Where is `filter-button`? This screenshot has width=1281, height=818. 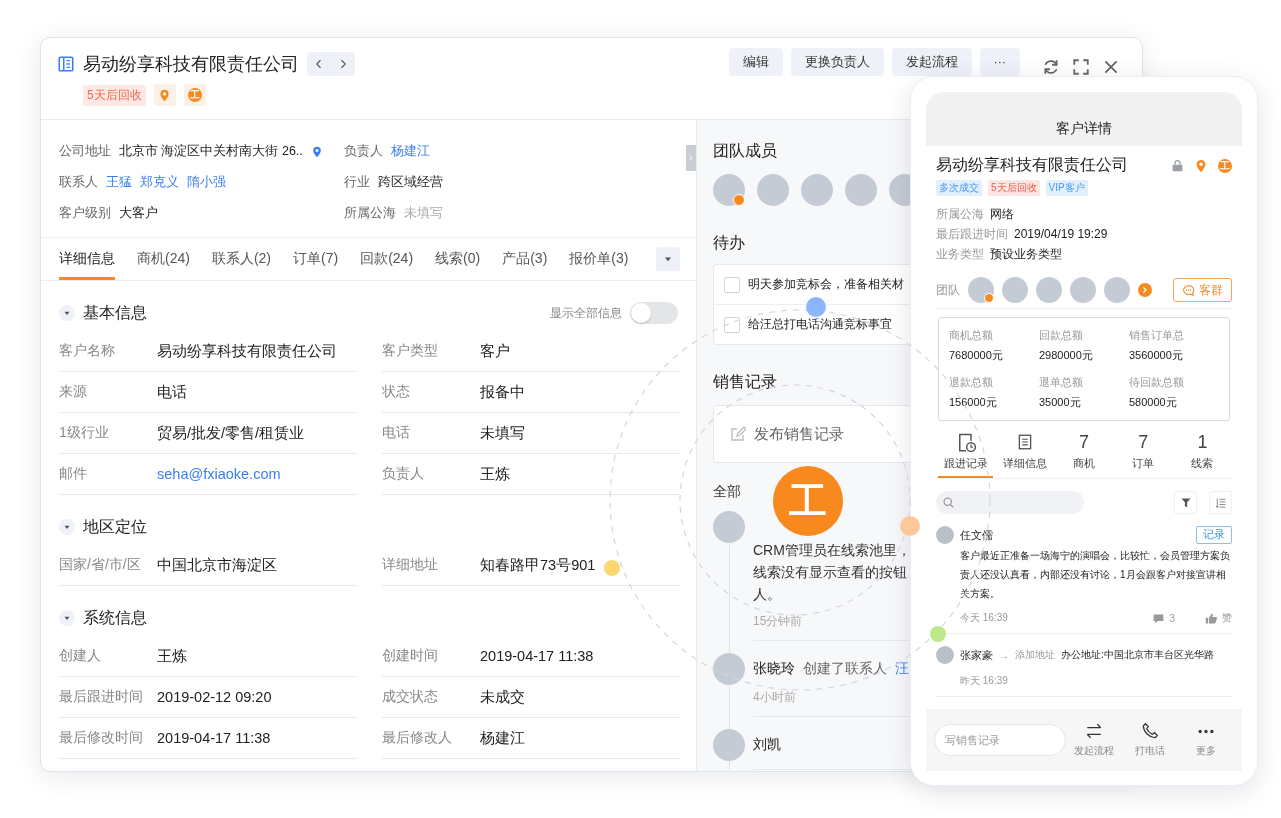
filter-button is located at coordinates (1185, 502).